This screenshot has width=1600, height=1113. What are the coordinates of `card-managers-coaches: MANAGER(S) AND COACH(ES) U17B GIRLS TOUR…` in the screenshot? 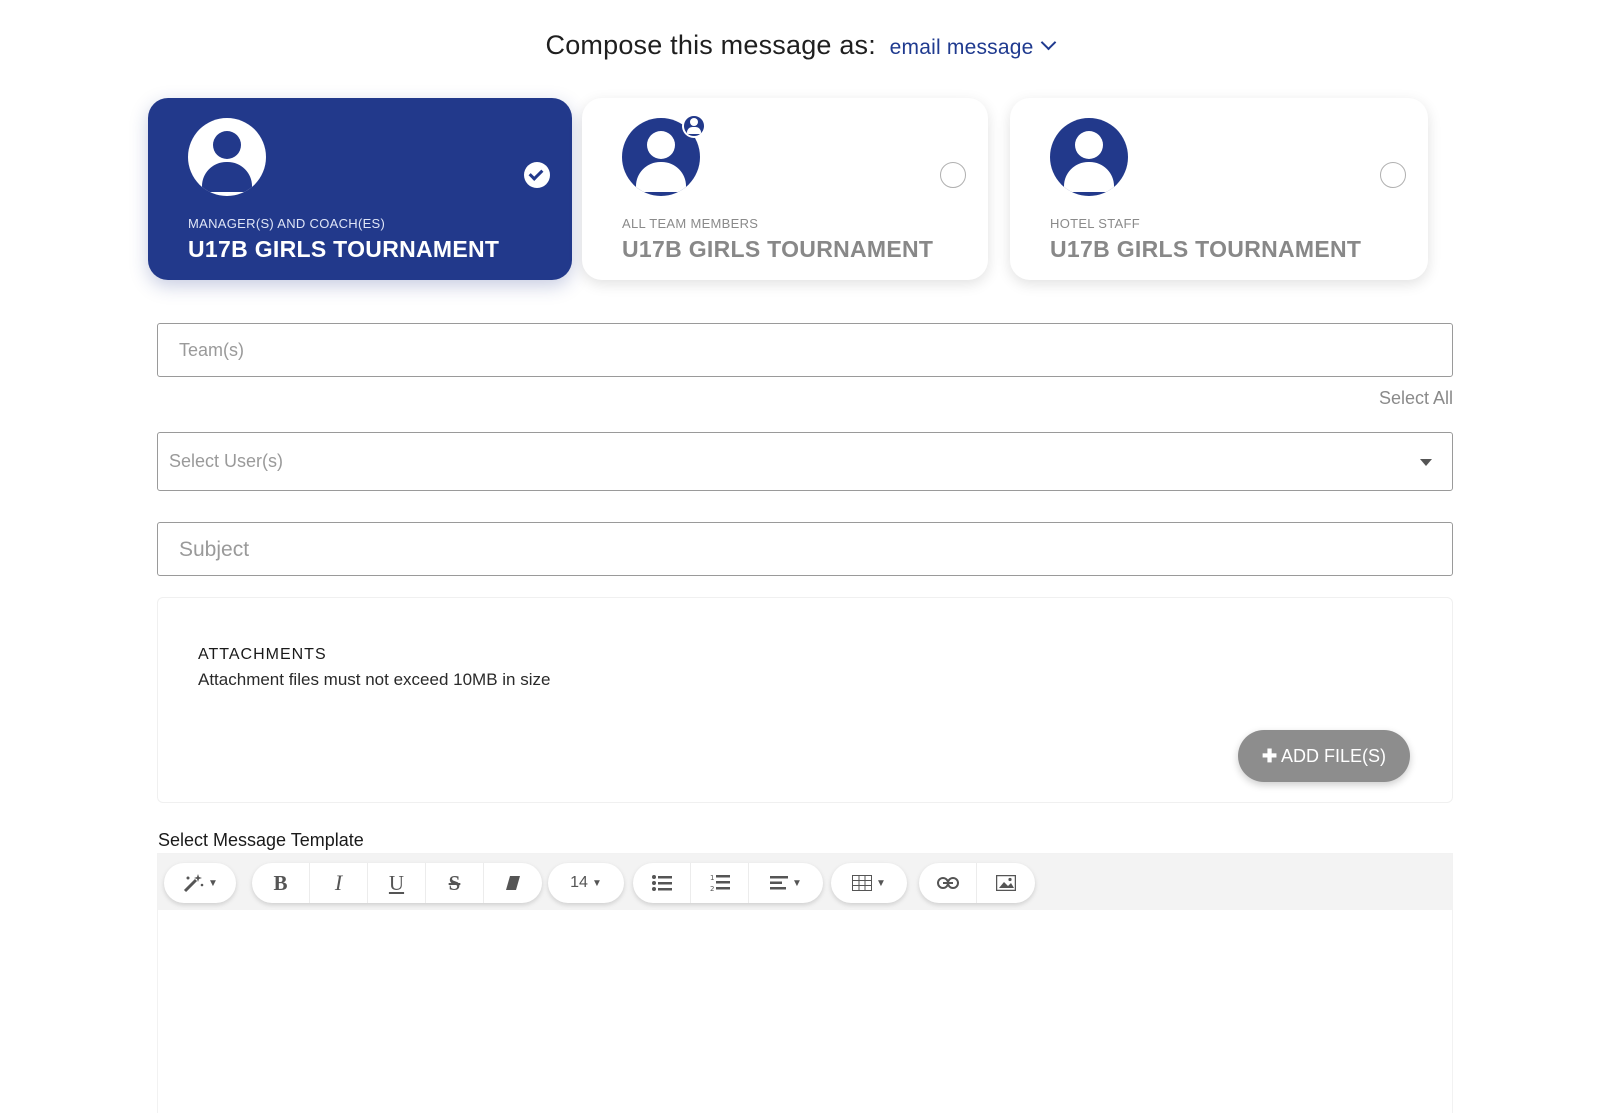 It's located at (360, 189).